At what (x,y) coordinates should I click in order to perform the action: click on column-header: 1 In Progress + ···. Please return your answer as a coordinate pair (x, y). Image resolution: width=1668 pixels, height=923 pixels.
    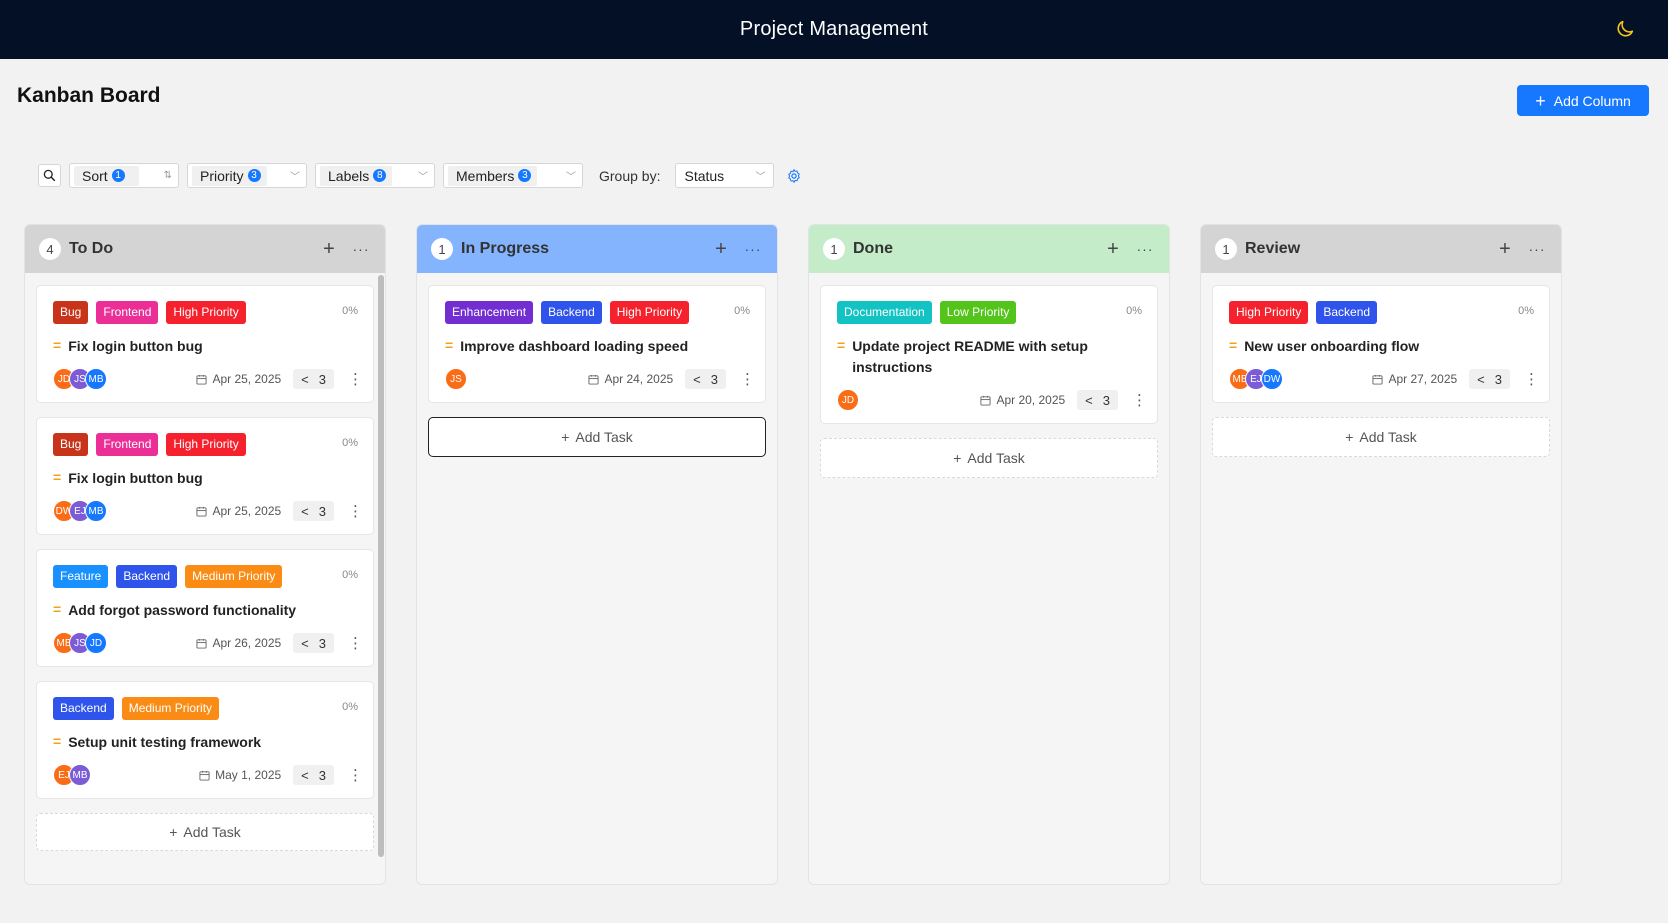
    Looking at the image, I should click on (597, 249).